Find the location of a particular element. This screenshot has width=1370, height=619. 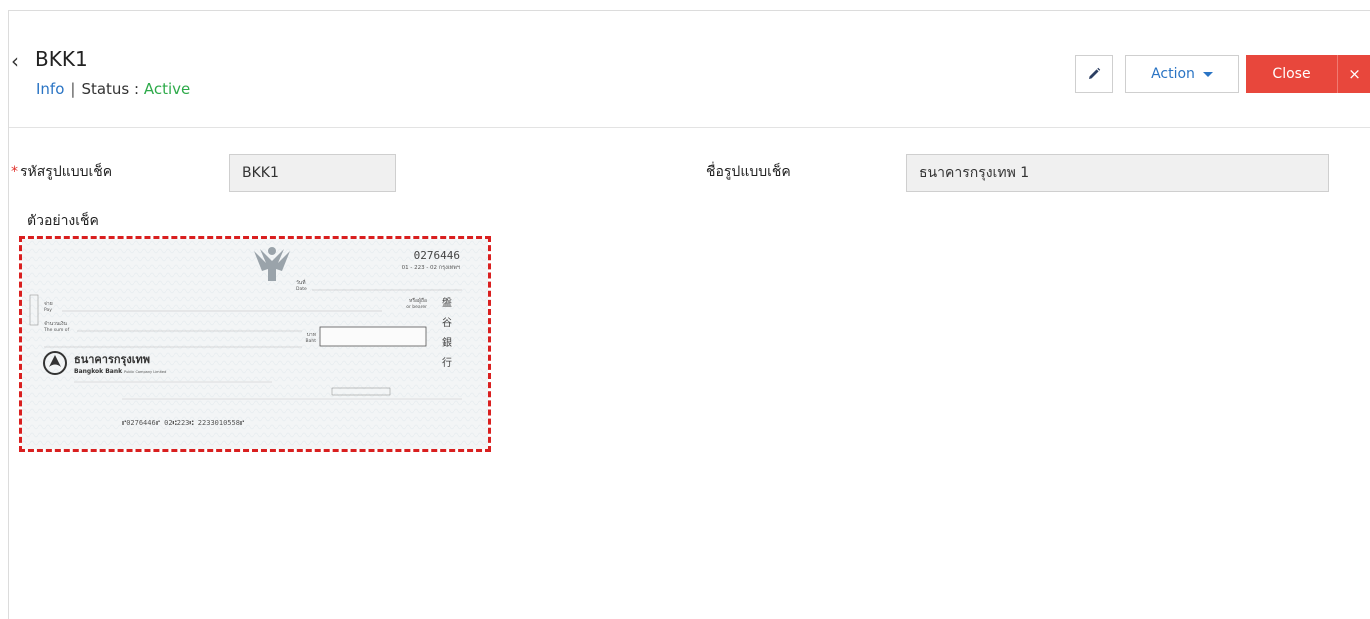

check-side-char-3: 銀 is located at coordinates (447, 342).